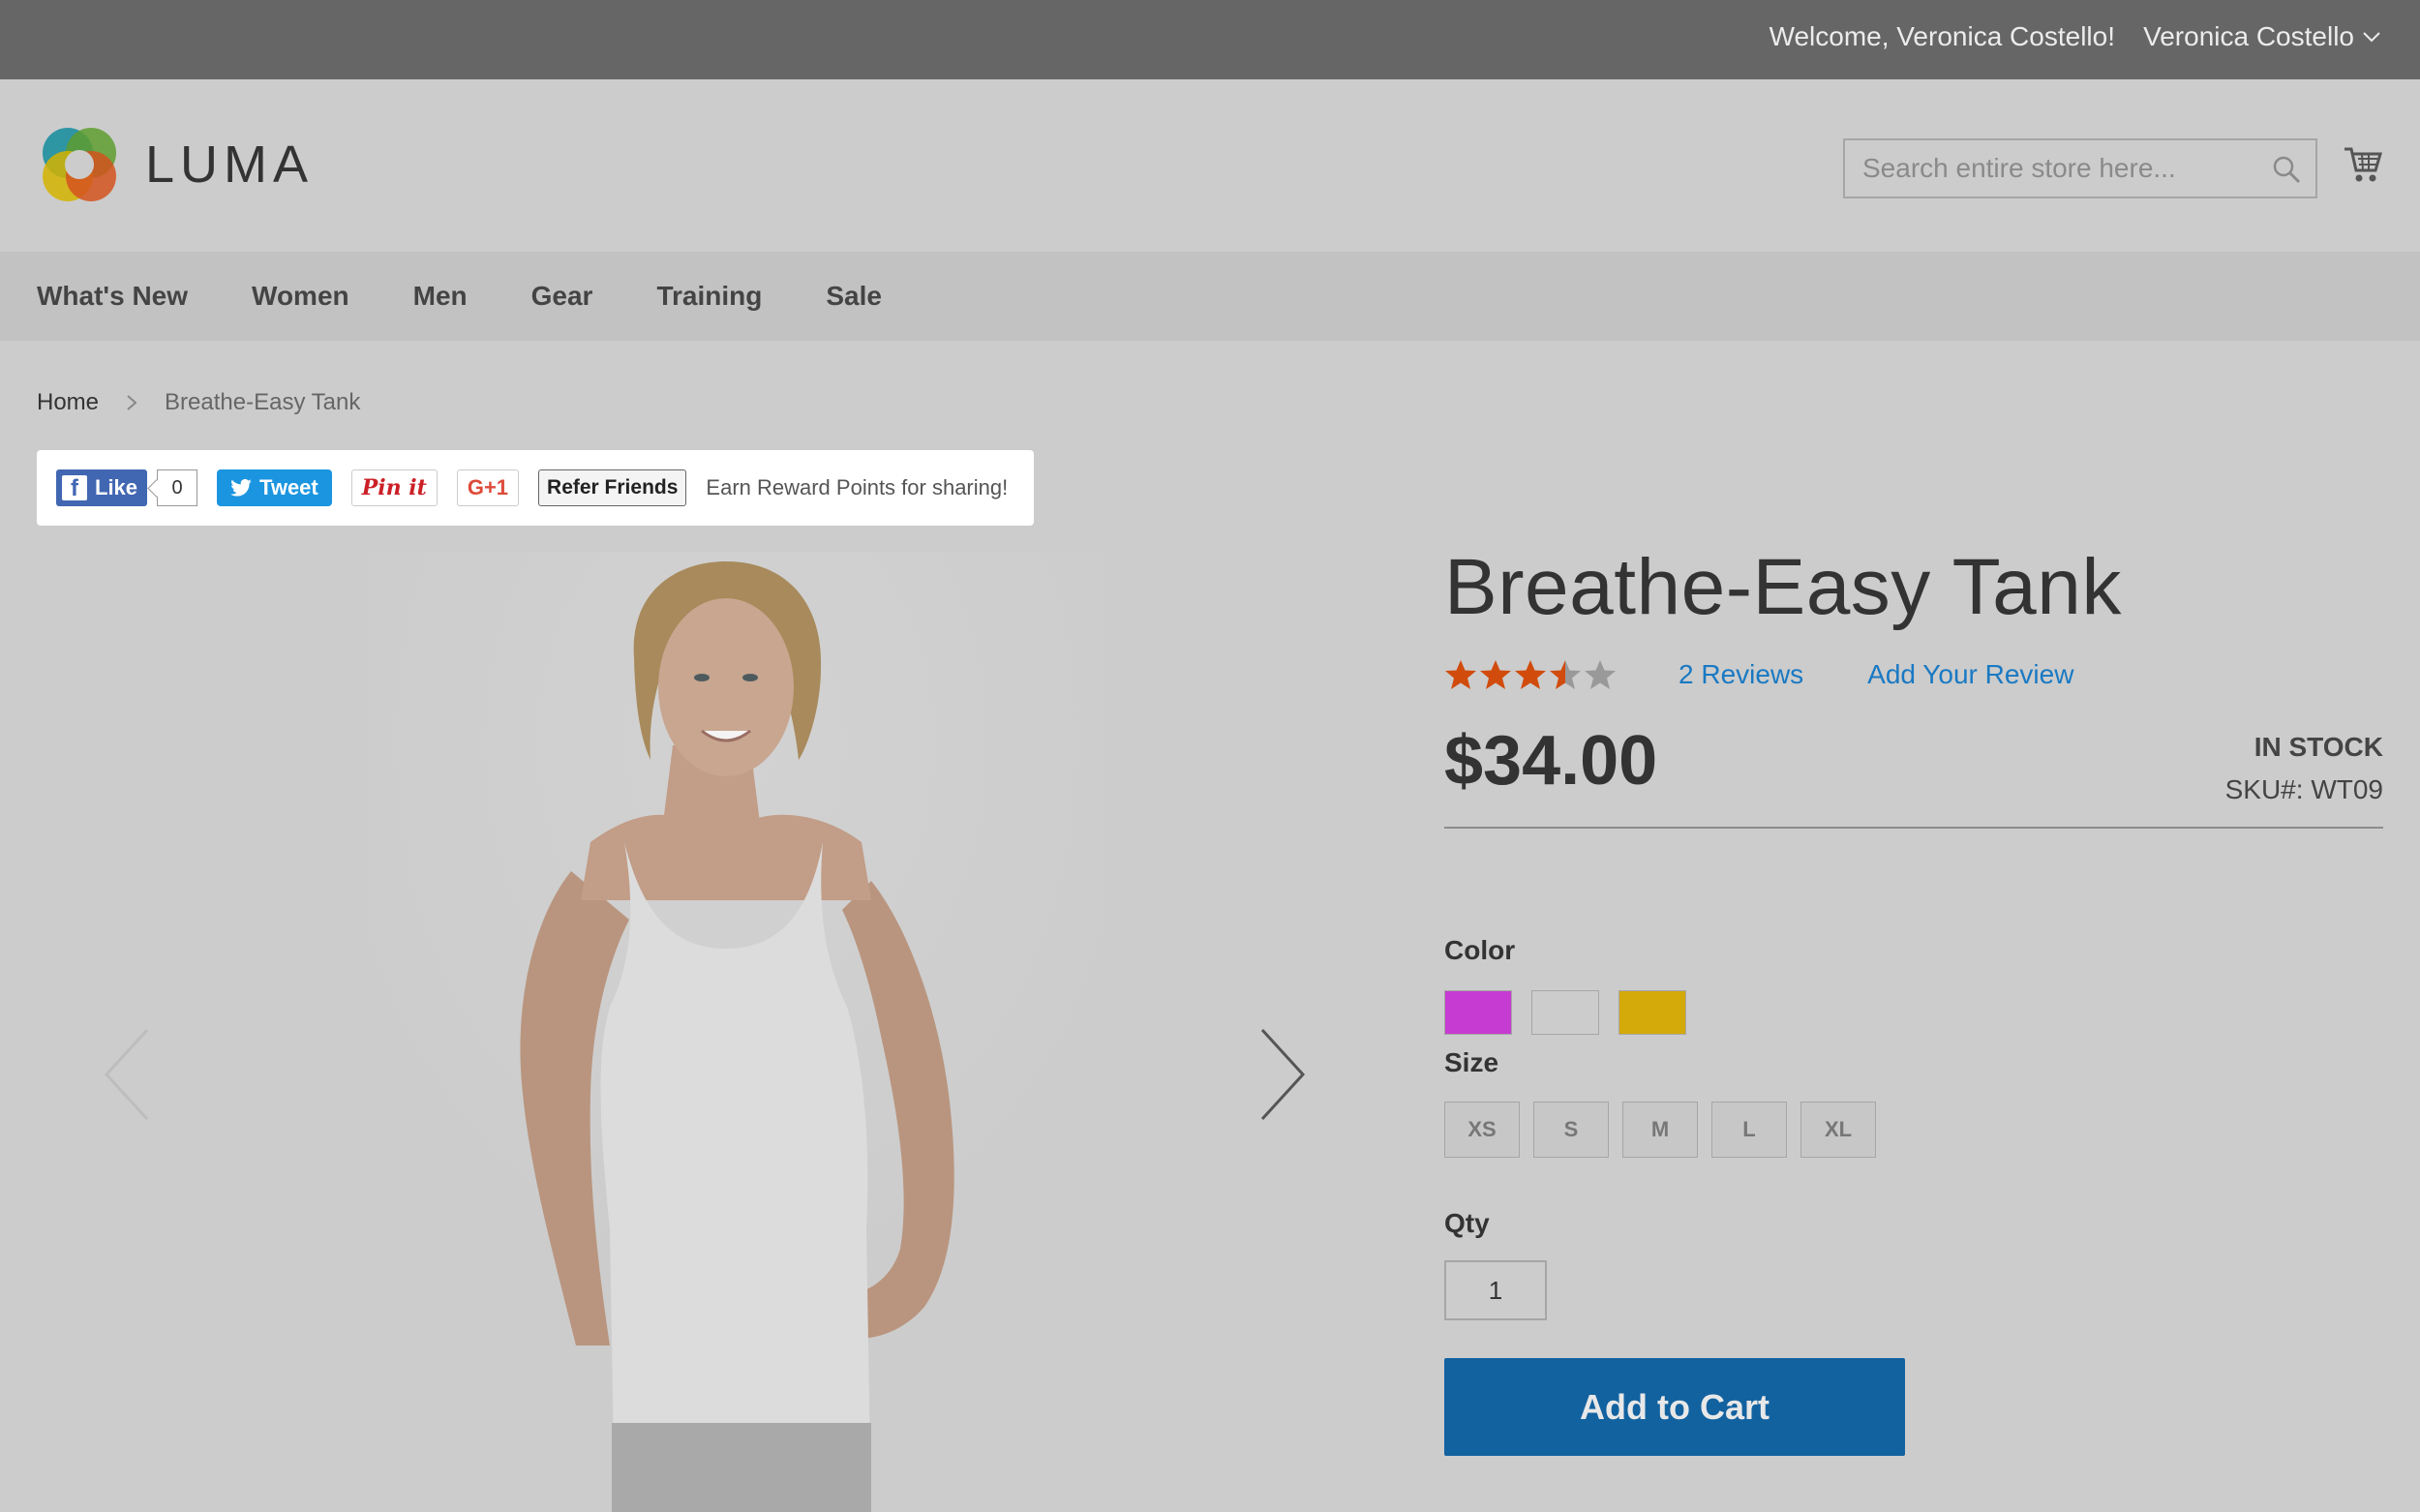 The width and height of the screenshot is (2420, 1512). I want to click on size-label: Size, so click(1471, 1062).